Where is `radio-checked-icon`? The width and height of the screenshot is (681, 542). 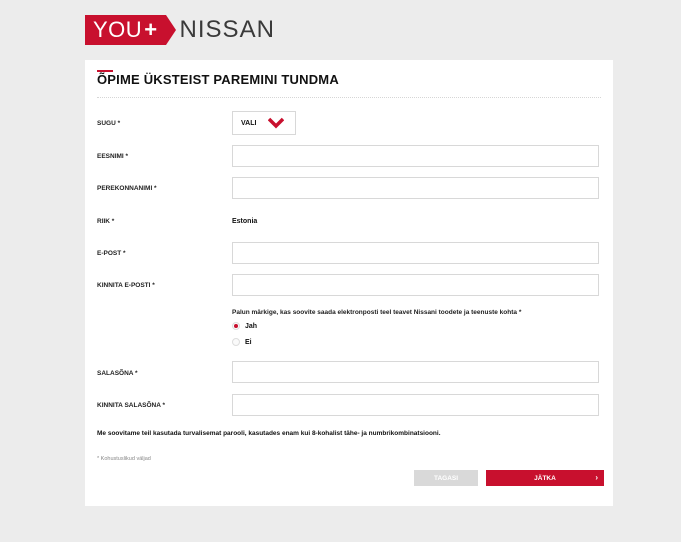
radio-checked-icon is located at coordinates (236, 326).